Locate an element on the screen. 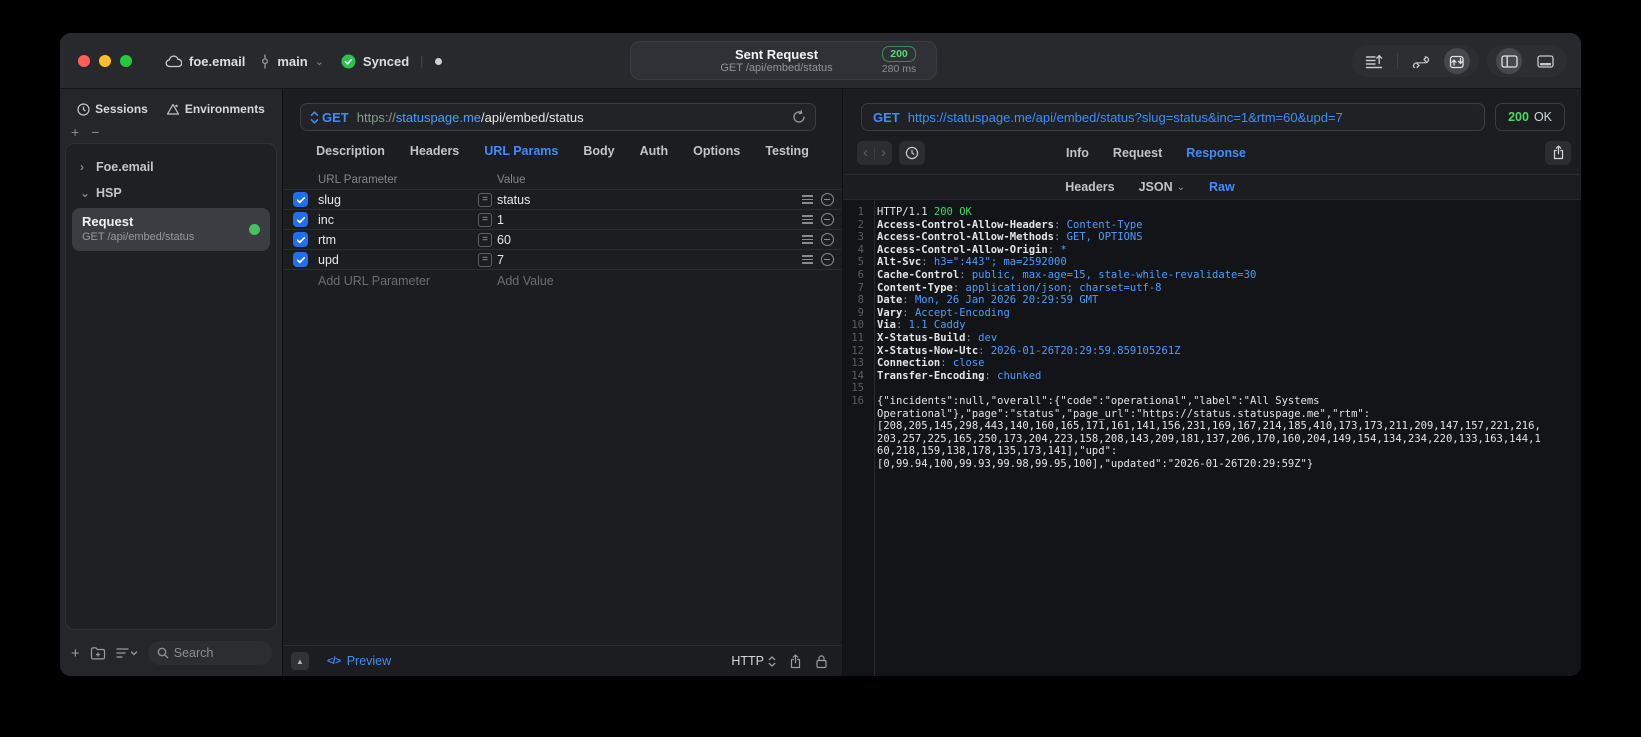  search-input: Search is located at coordinates (209, 653).